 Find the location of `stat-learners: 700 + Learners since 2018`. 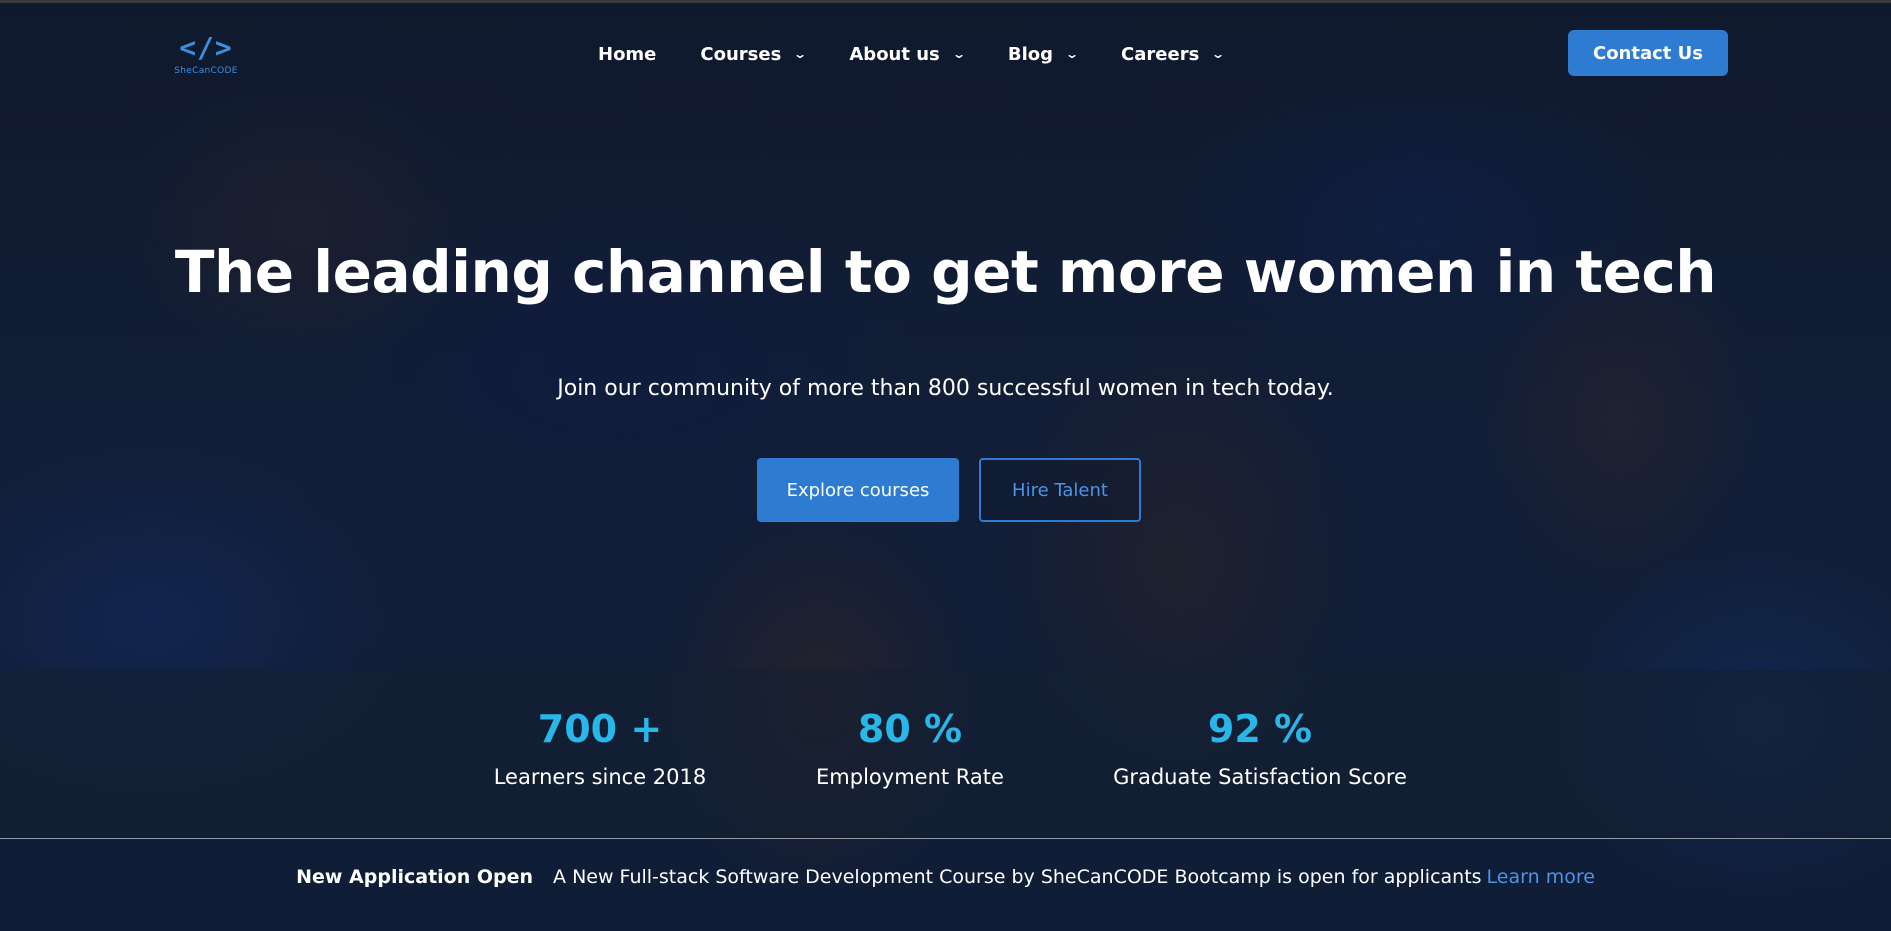

stat-learners: 700 + Learners since 2018 is located at coordinates (600, 748).